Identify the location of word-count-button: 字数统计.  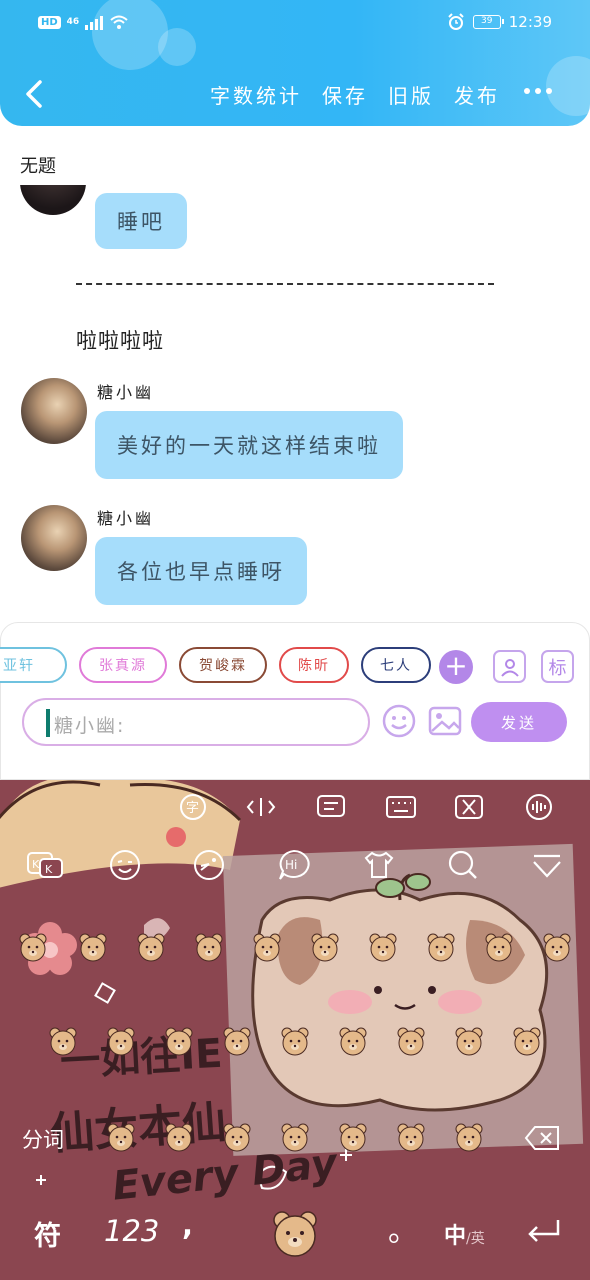
(256, 94).